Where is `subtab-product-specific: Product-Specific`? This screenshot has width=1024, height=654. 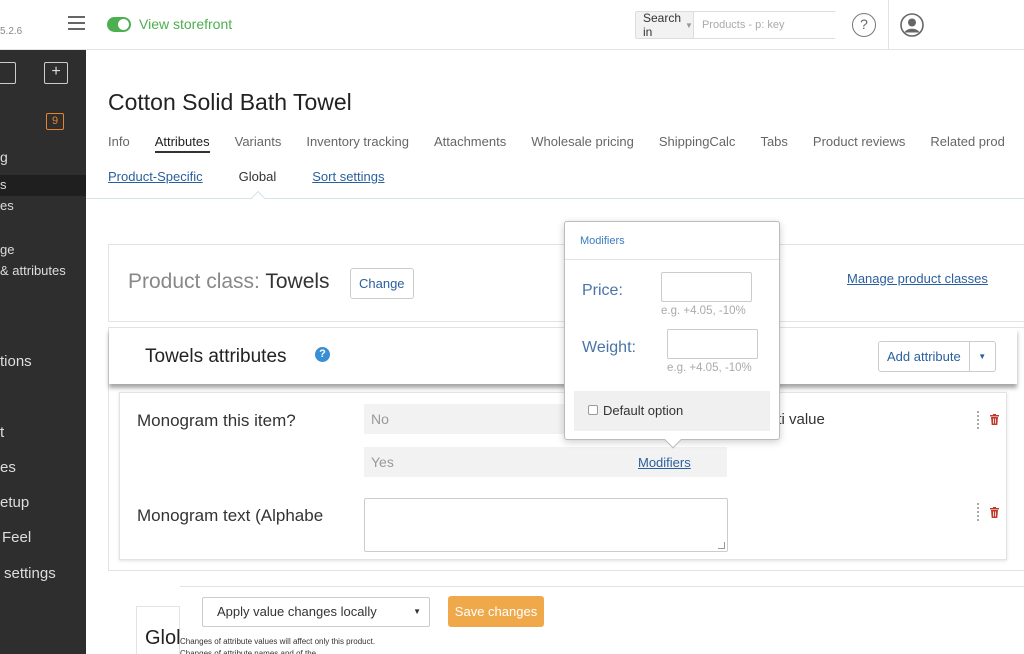
subtab-product-specific: Product-Specific is located at coordinates (155, 176).